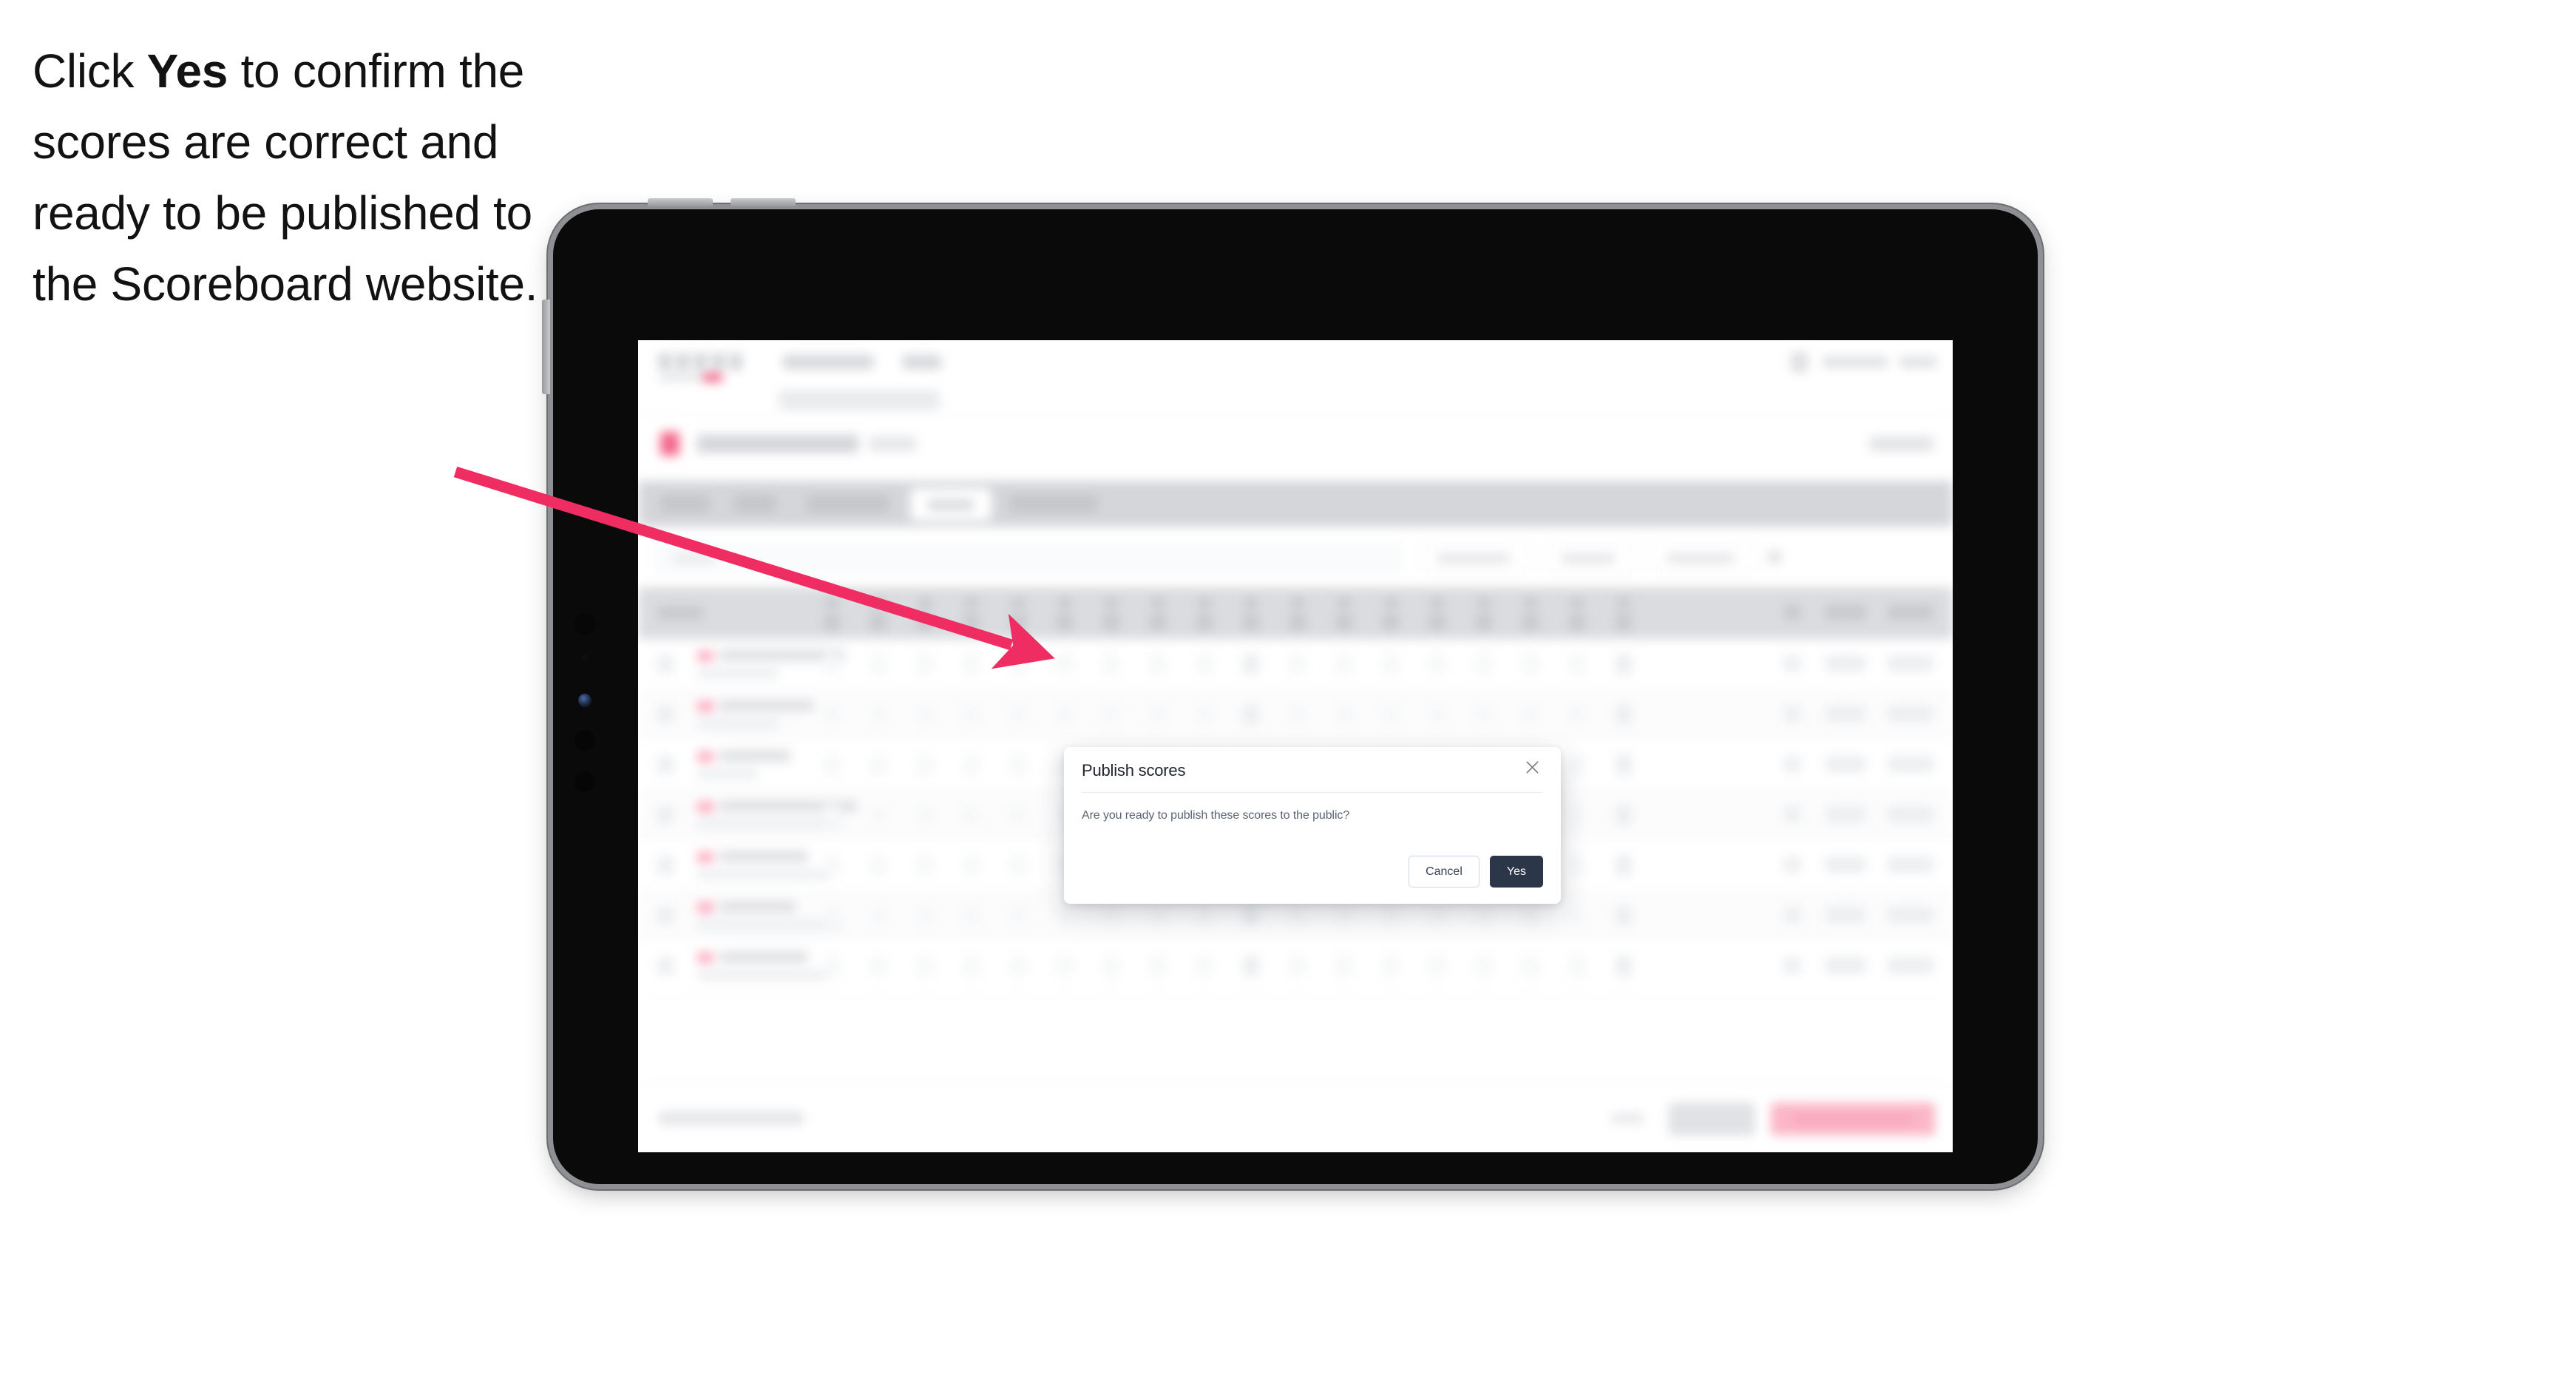  I want to click on ambient-sensor, so click(585, 657).